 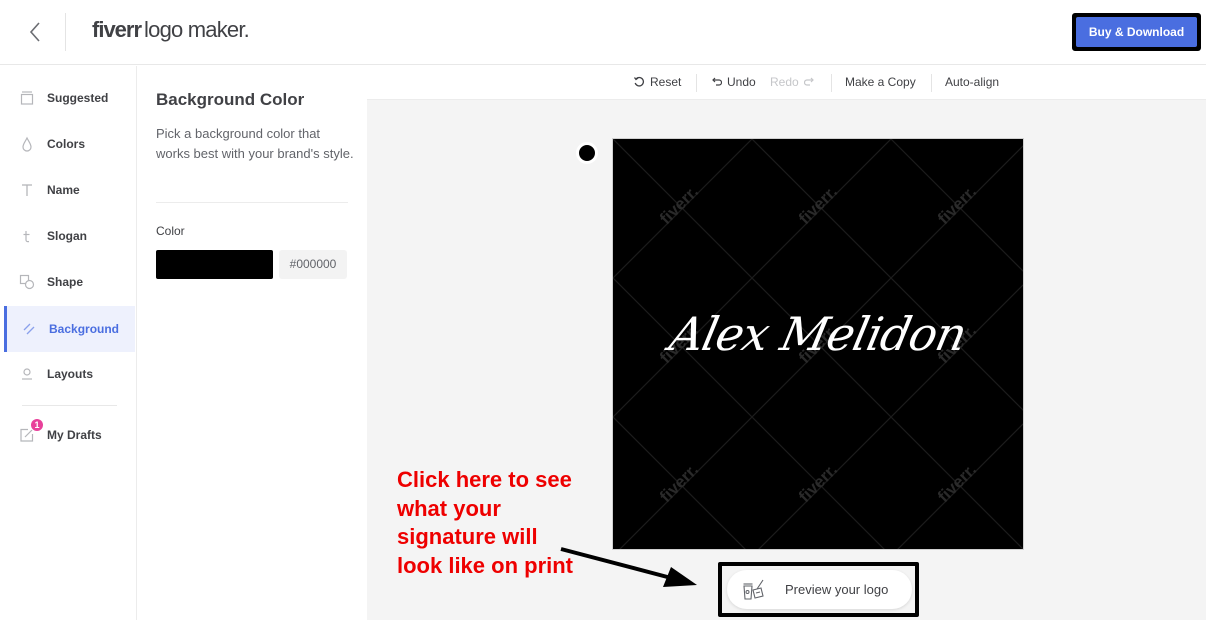 I want to click on color-swatch, so click(x=214, y=264).